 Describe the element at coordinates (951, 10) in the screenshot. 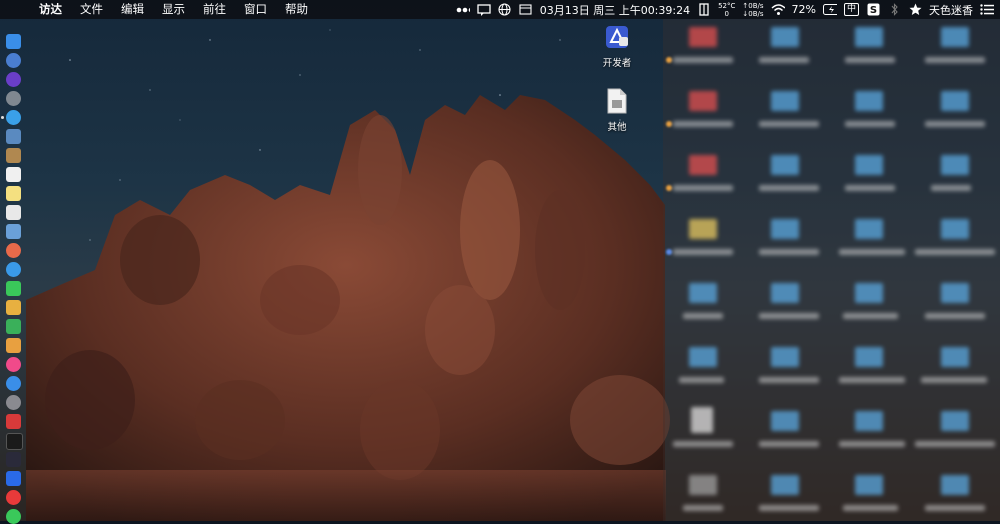

I see `user-name: 天色迷香` at that location.